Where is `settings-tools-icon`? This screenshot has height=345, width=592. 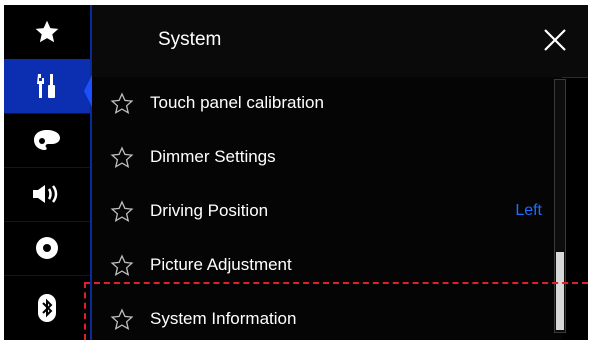 settings-tools-icon is located at coordinates (46, 86).